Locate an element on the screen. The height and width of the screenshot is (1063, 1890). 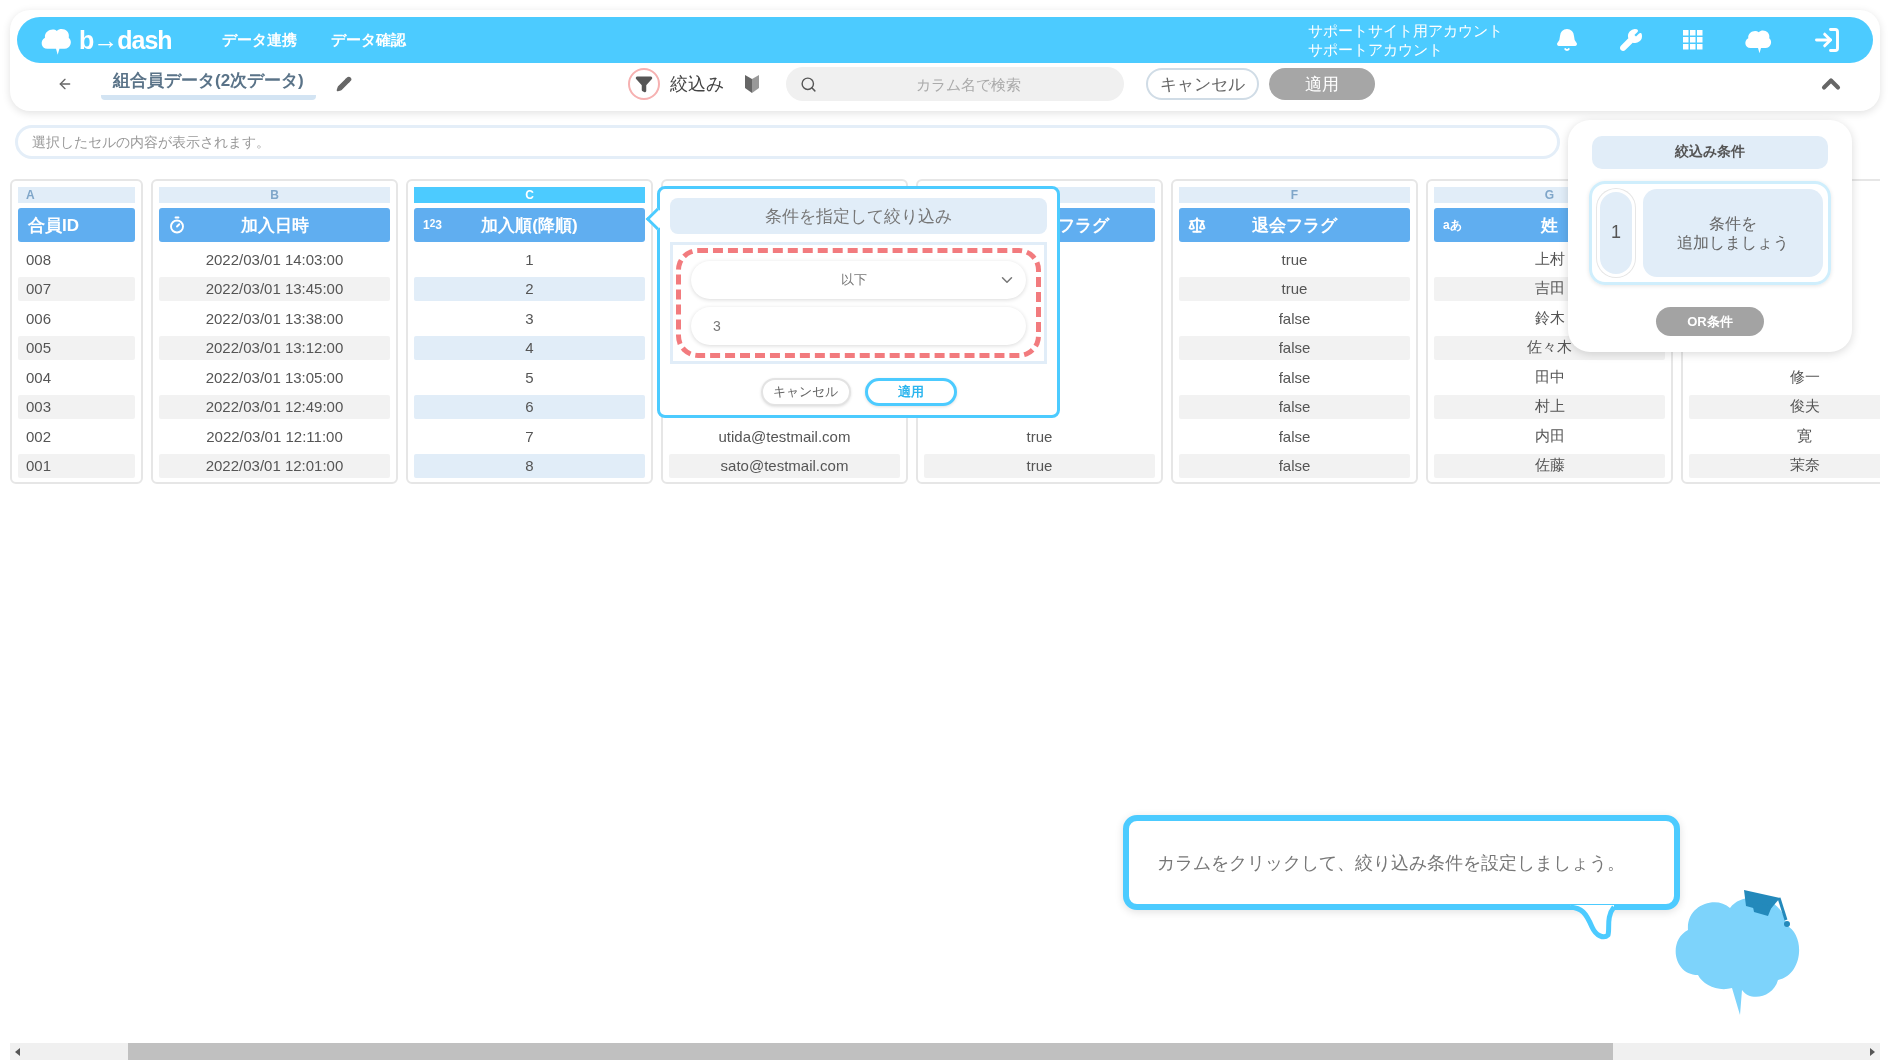
funnel-icon is located at coordinates (643, 84).